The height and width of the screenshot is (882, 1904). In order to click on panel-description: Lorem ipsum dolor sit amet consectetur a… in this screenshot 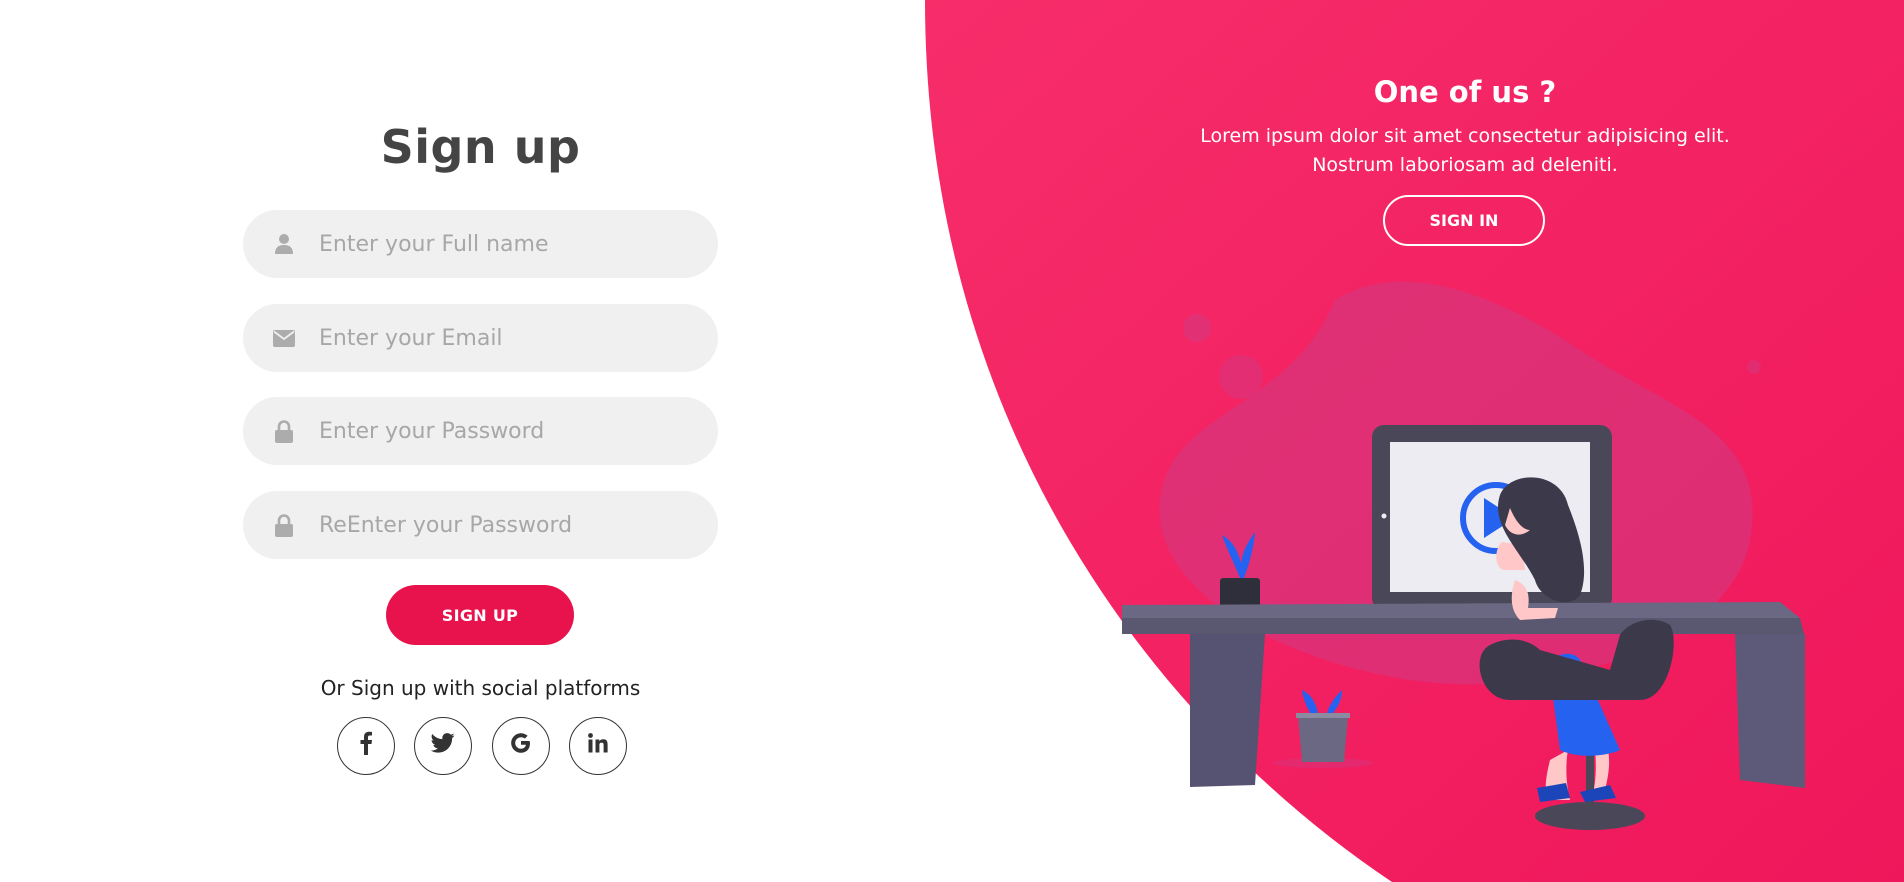, I will do `click(1465, 150)`.